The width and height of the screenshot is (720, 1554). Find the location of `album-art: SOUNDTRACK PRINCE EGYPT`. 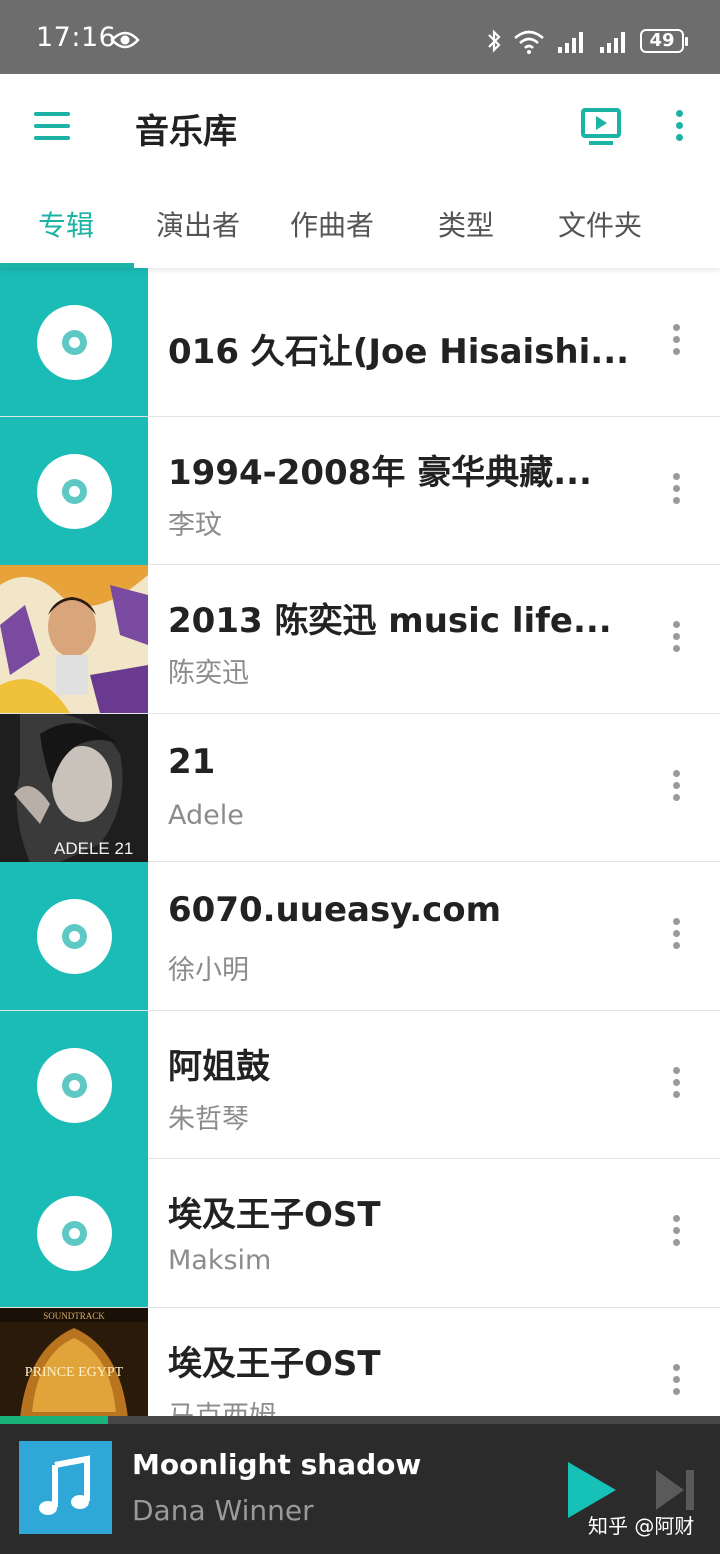

album-art: SOUNDTRACK PRINCE EGYPT is located at coordinates (74, 1361).